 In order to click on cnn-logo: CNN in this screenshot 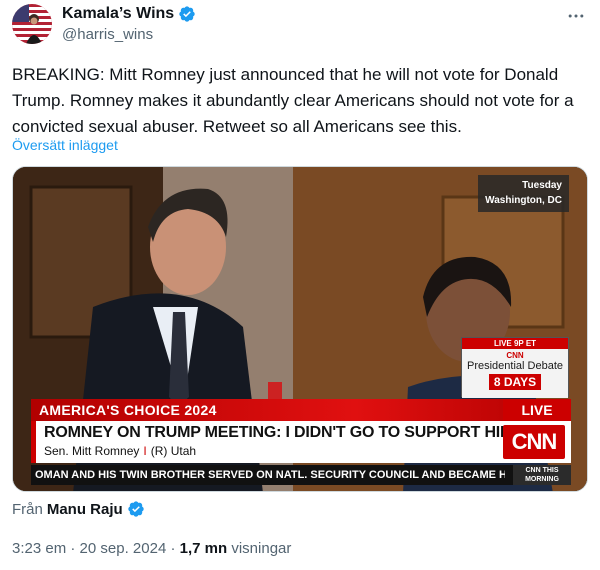, I will do `click(534, 442)`.